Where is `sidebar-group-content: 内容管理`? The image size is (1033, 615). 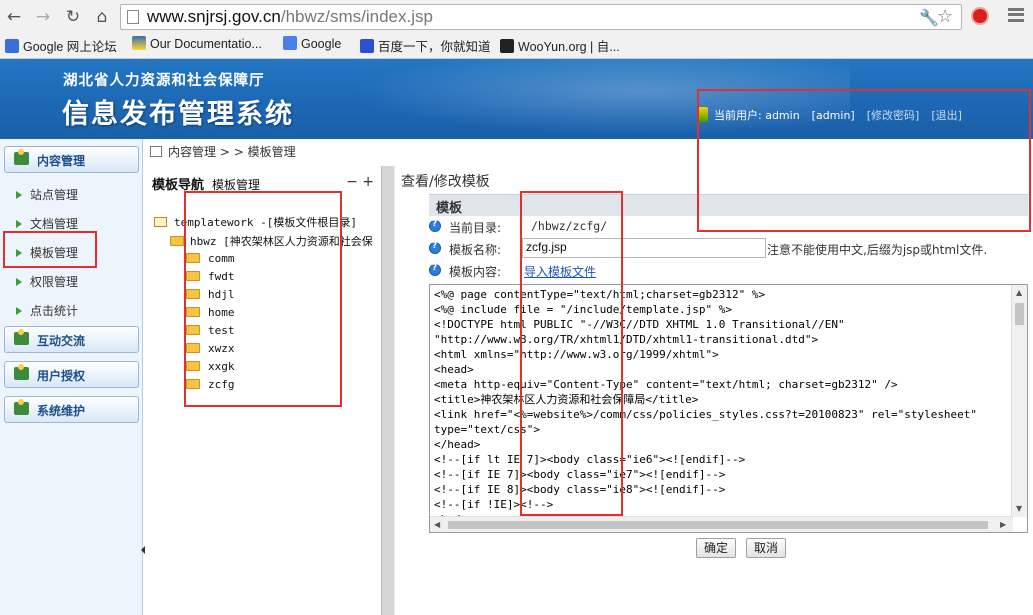
sidebar-group-content: 内容管理 is located at coordinates (71, 159).